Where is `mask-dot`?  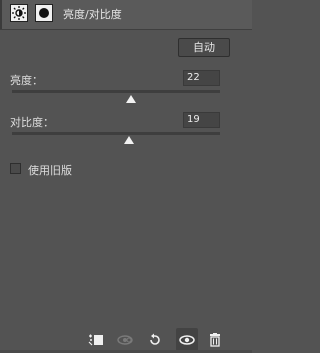 mask-dot is located at coordinates (44, 13).